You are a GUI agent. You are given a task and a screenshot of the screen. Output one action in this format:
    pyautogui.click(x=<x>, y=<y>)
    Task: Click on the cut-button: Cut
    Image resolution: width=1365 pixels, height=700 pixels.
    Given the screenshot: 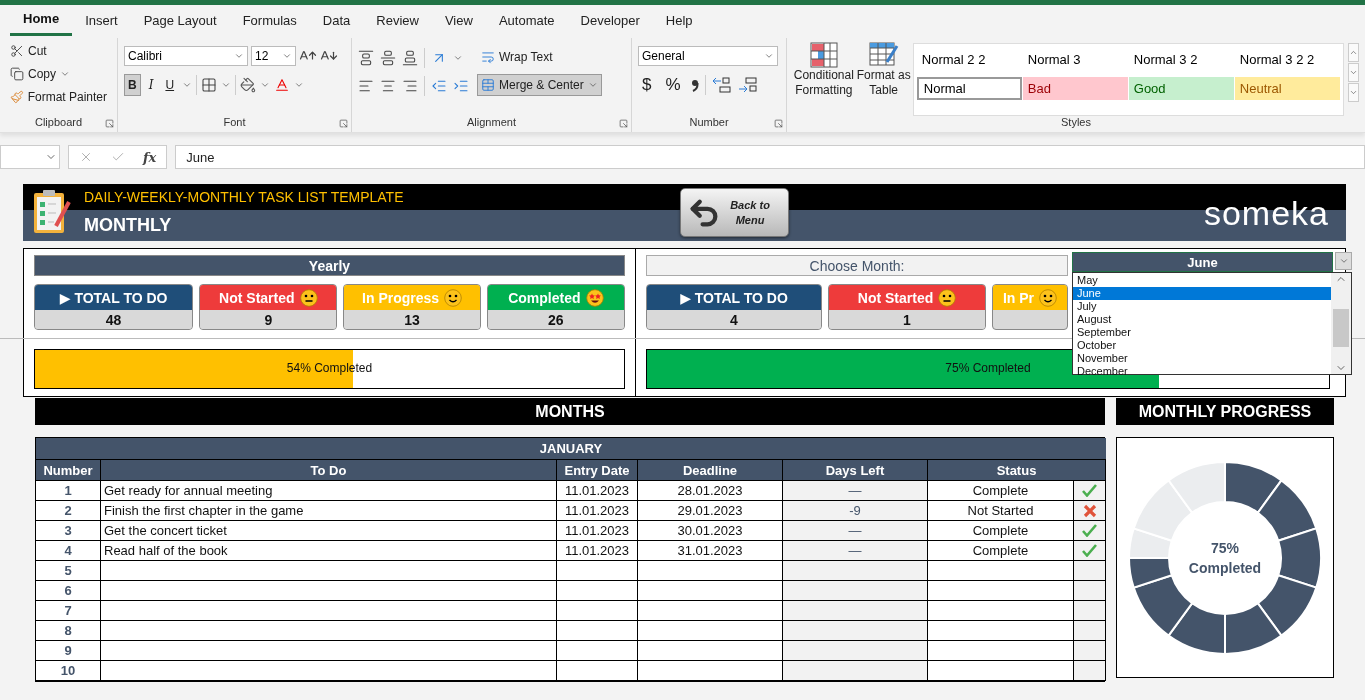 What is the action you would take?
    pyautogui.click(x=58, y=51)
    